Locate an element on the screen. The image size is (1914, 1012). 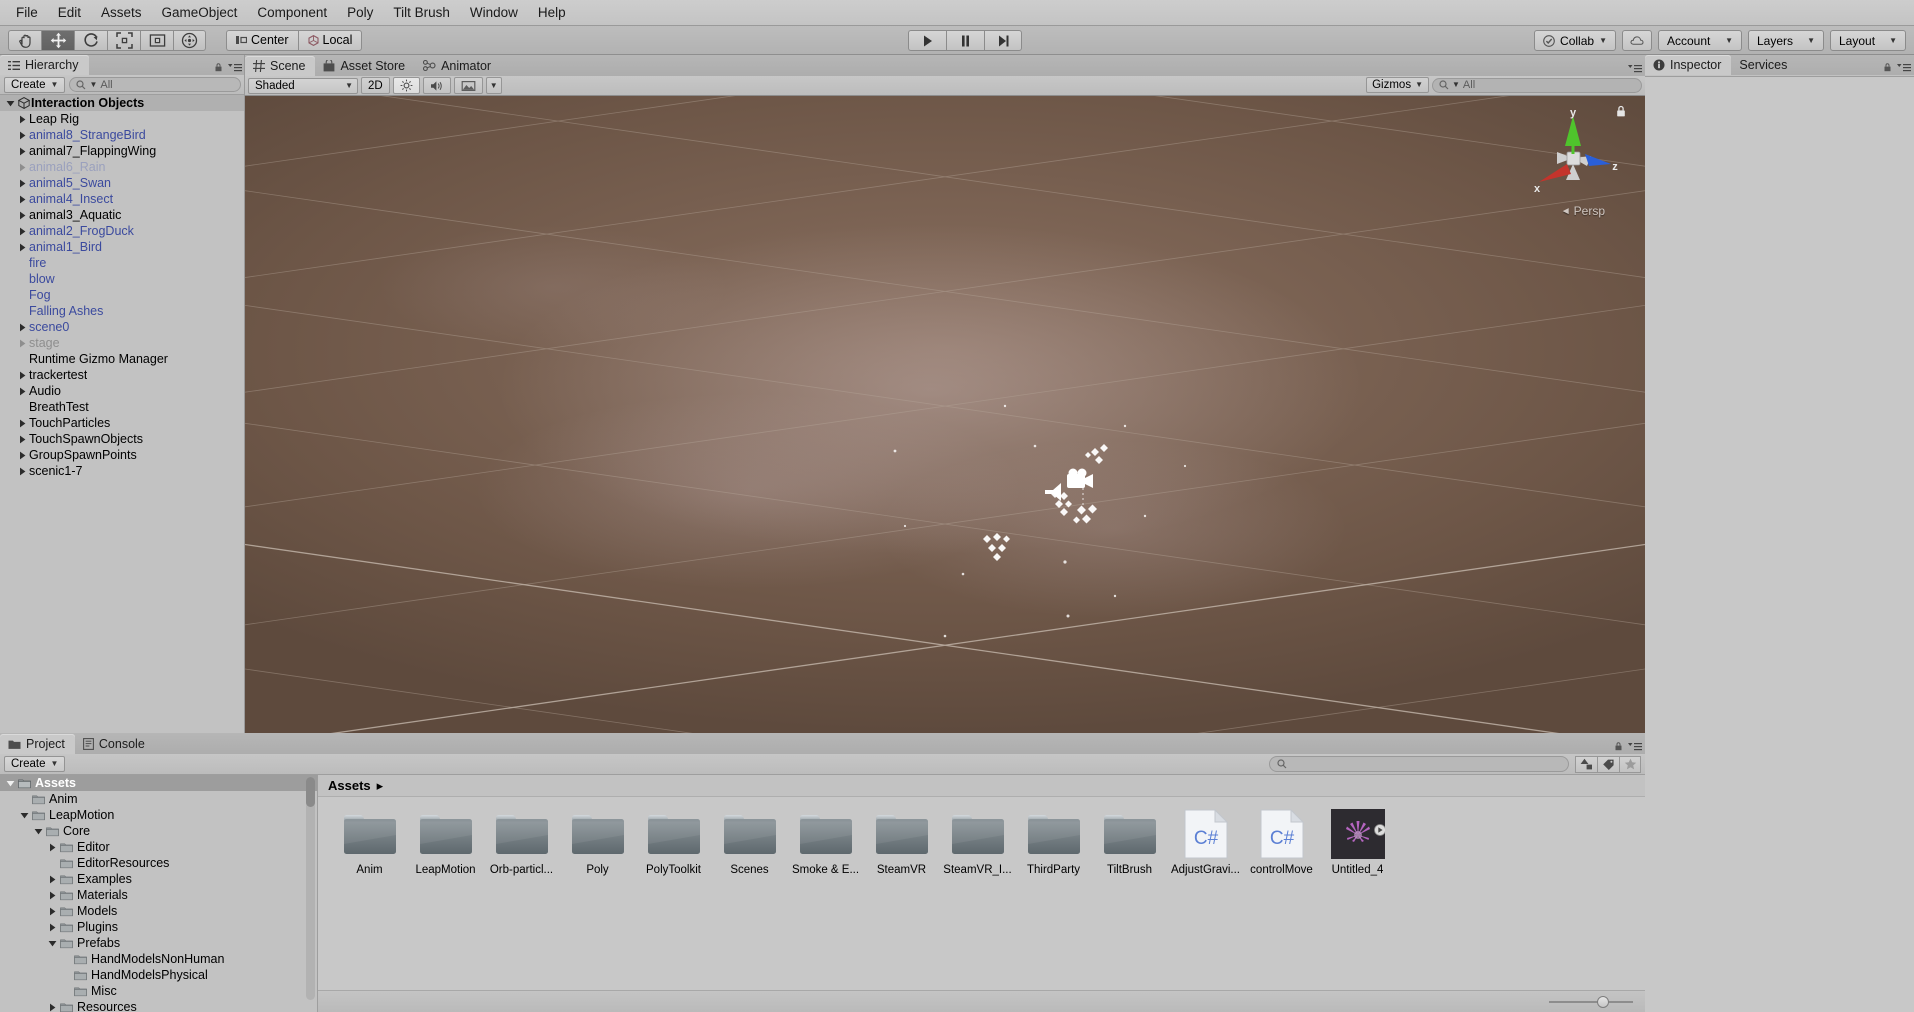
asset-folder: Poly is located at coordinates (597, 842).